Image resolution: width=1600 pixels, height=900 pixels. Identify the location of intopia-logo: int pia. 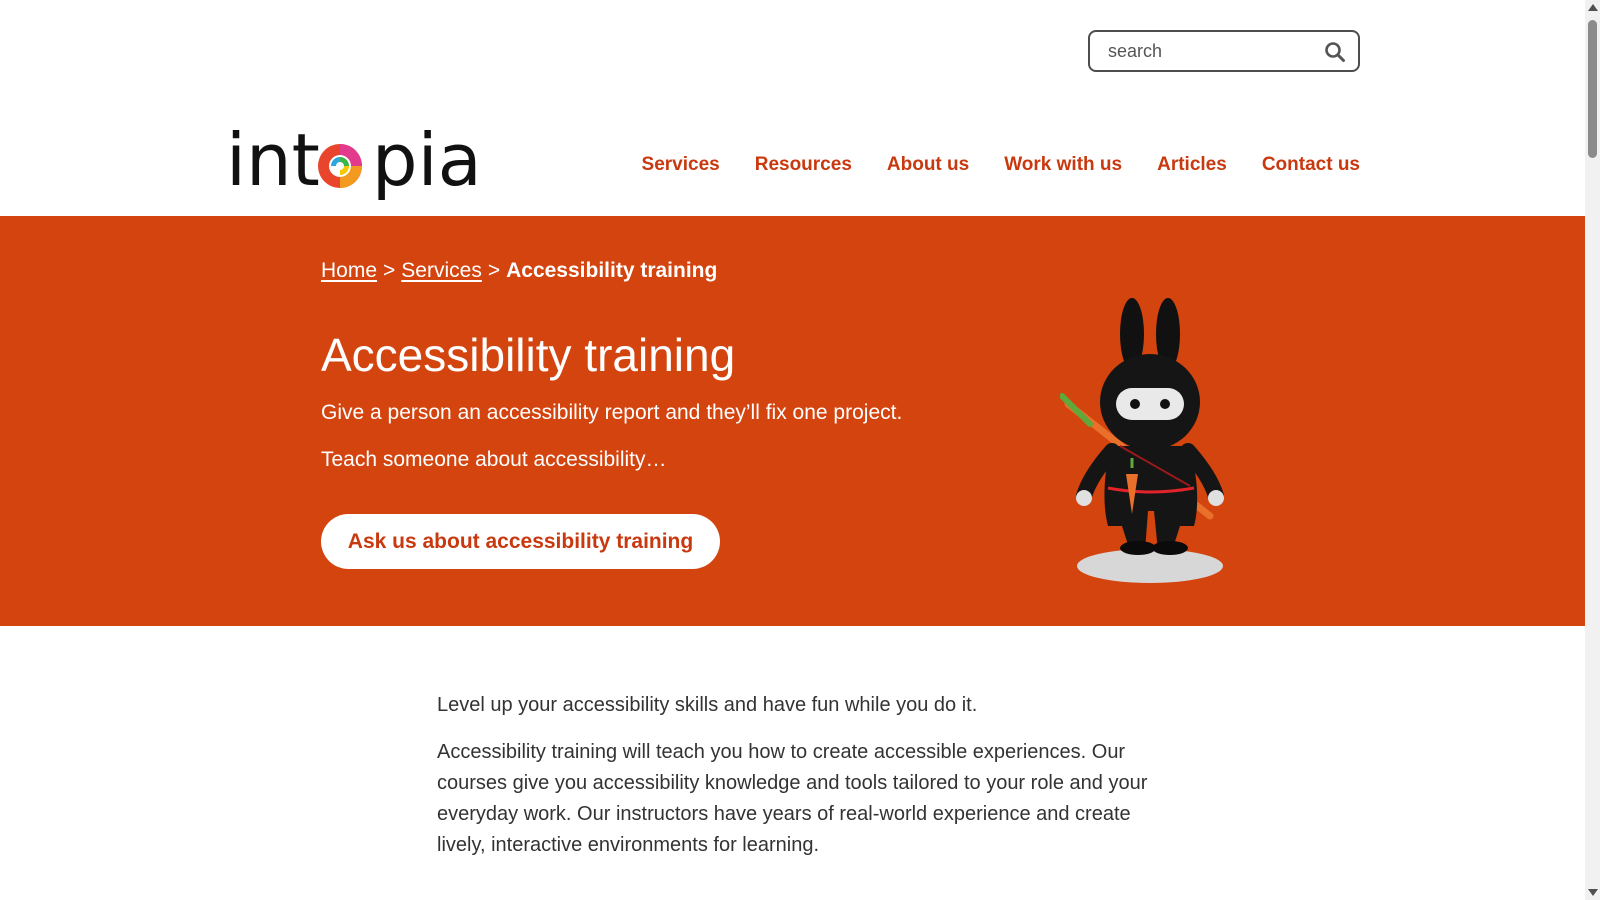
(356, 161).